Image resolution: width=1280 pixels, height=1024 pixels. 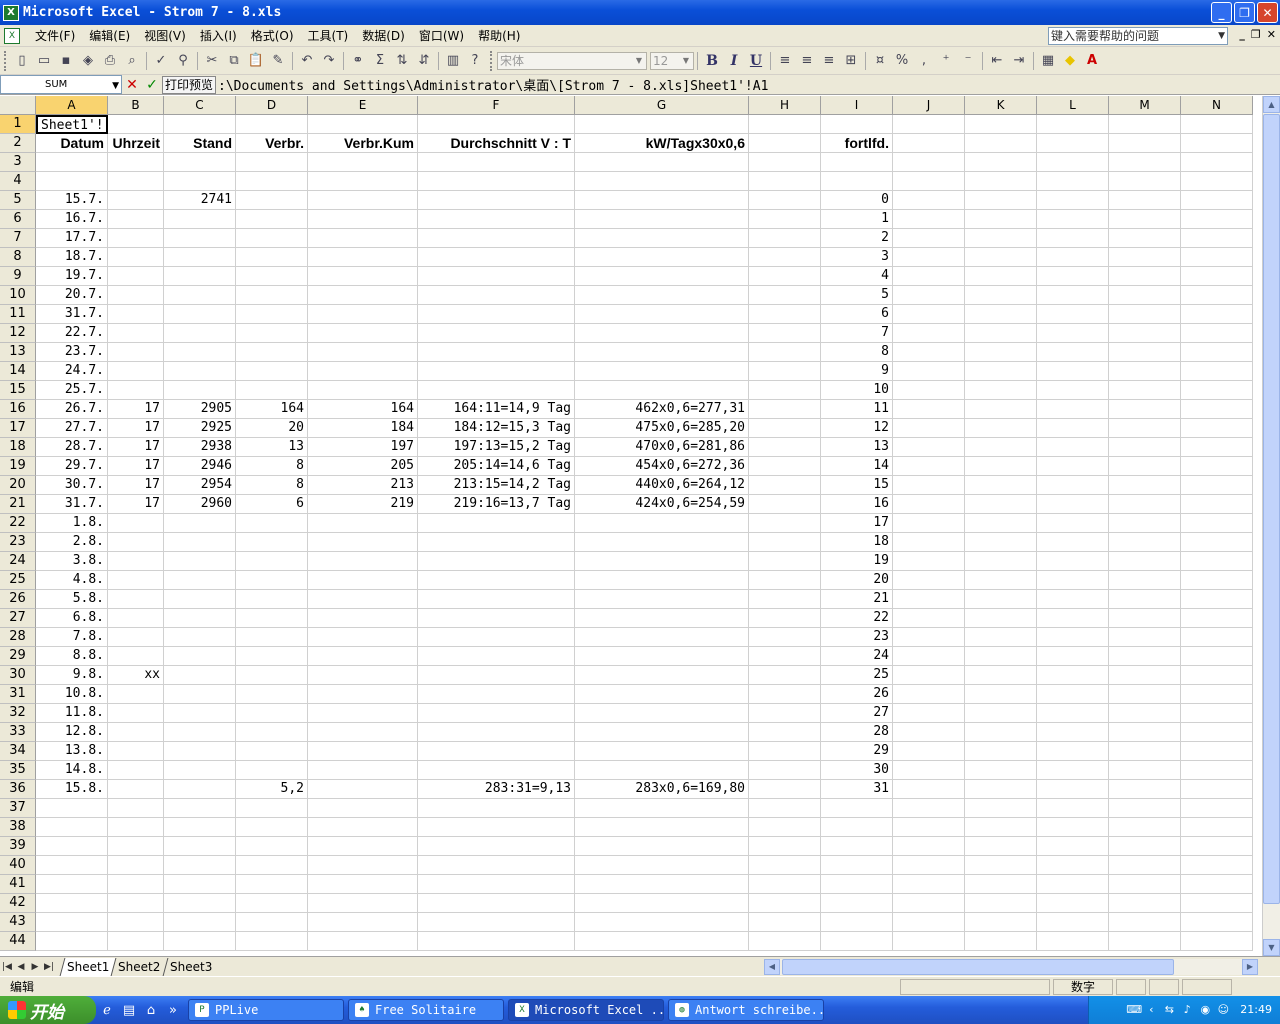 What do you see at coordinates (1217, 789) in the screenshot?
I see `cell-n36` at bounding box center [1217, 789].